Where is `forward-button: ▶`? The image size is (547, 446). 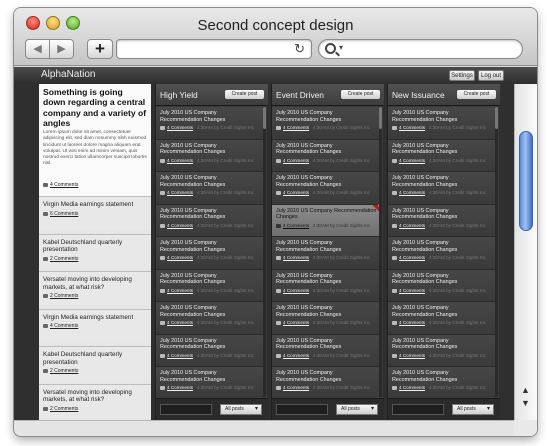
forward-button: ▶ is located at coordinates (61, 49).